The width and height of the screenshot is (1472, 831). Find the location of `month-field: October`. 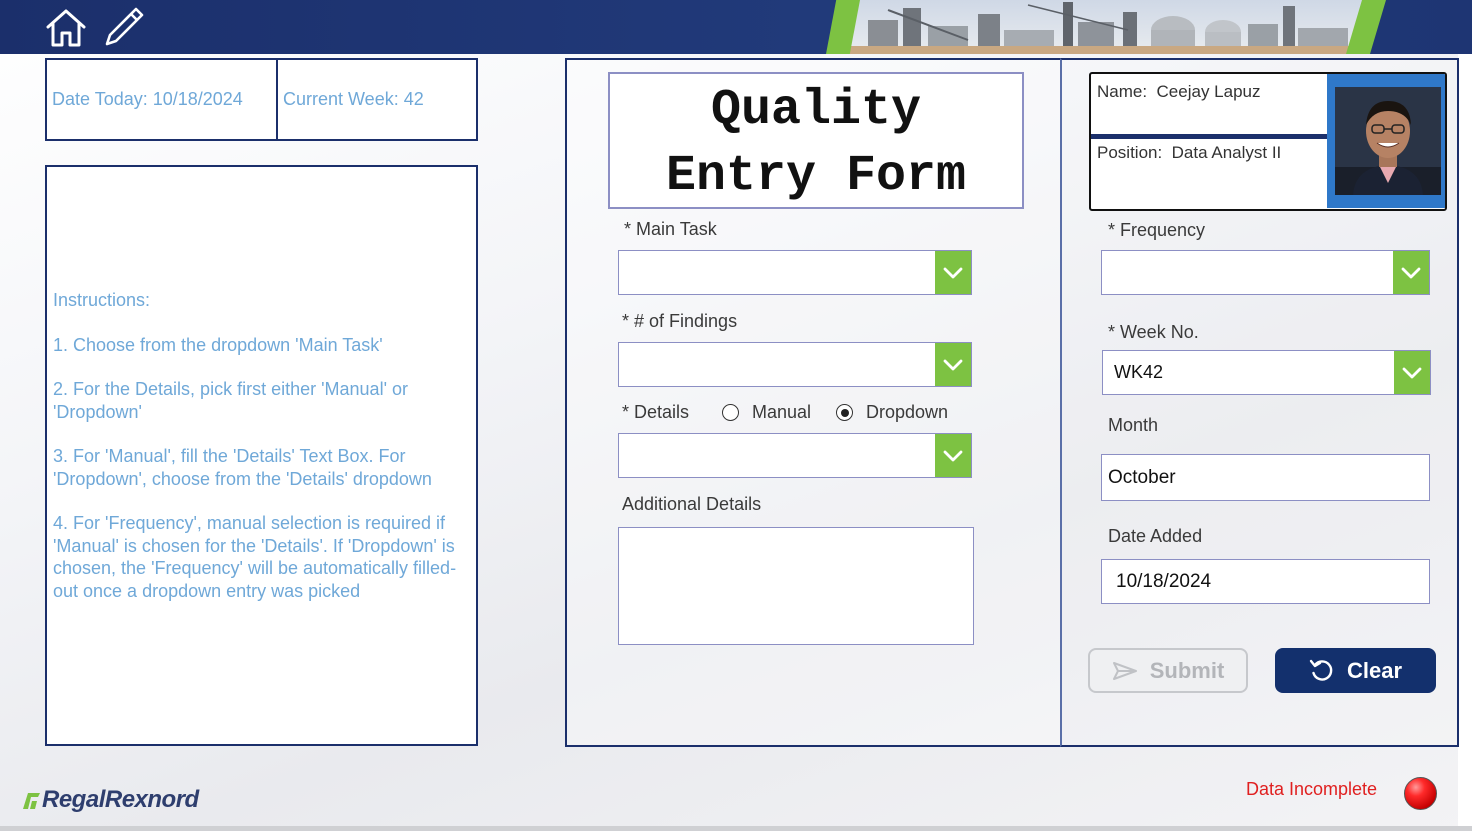

month-field: October is located at coordinates (1265, 477).